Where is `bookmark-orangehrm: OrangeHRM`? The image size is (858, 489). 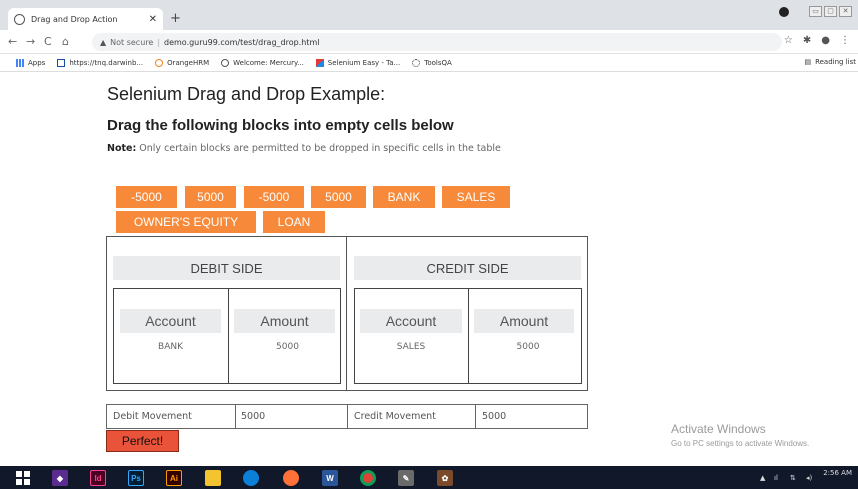 bookmark-orangehrm: OrangeHRM is located at coordinates (182, 62).